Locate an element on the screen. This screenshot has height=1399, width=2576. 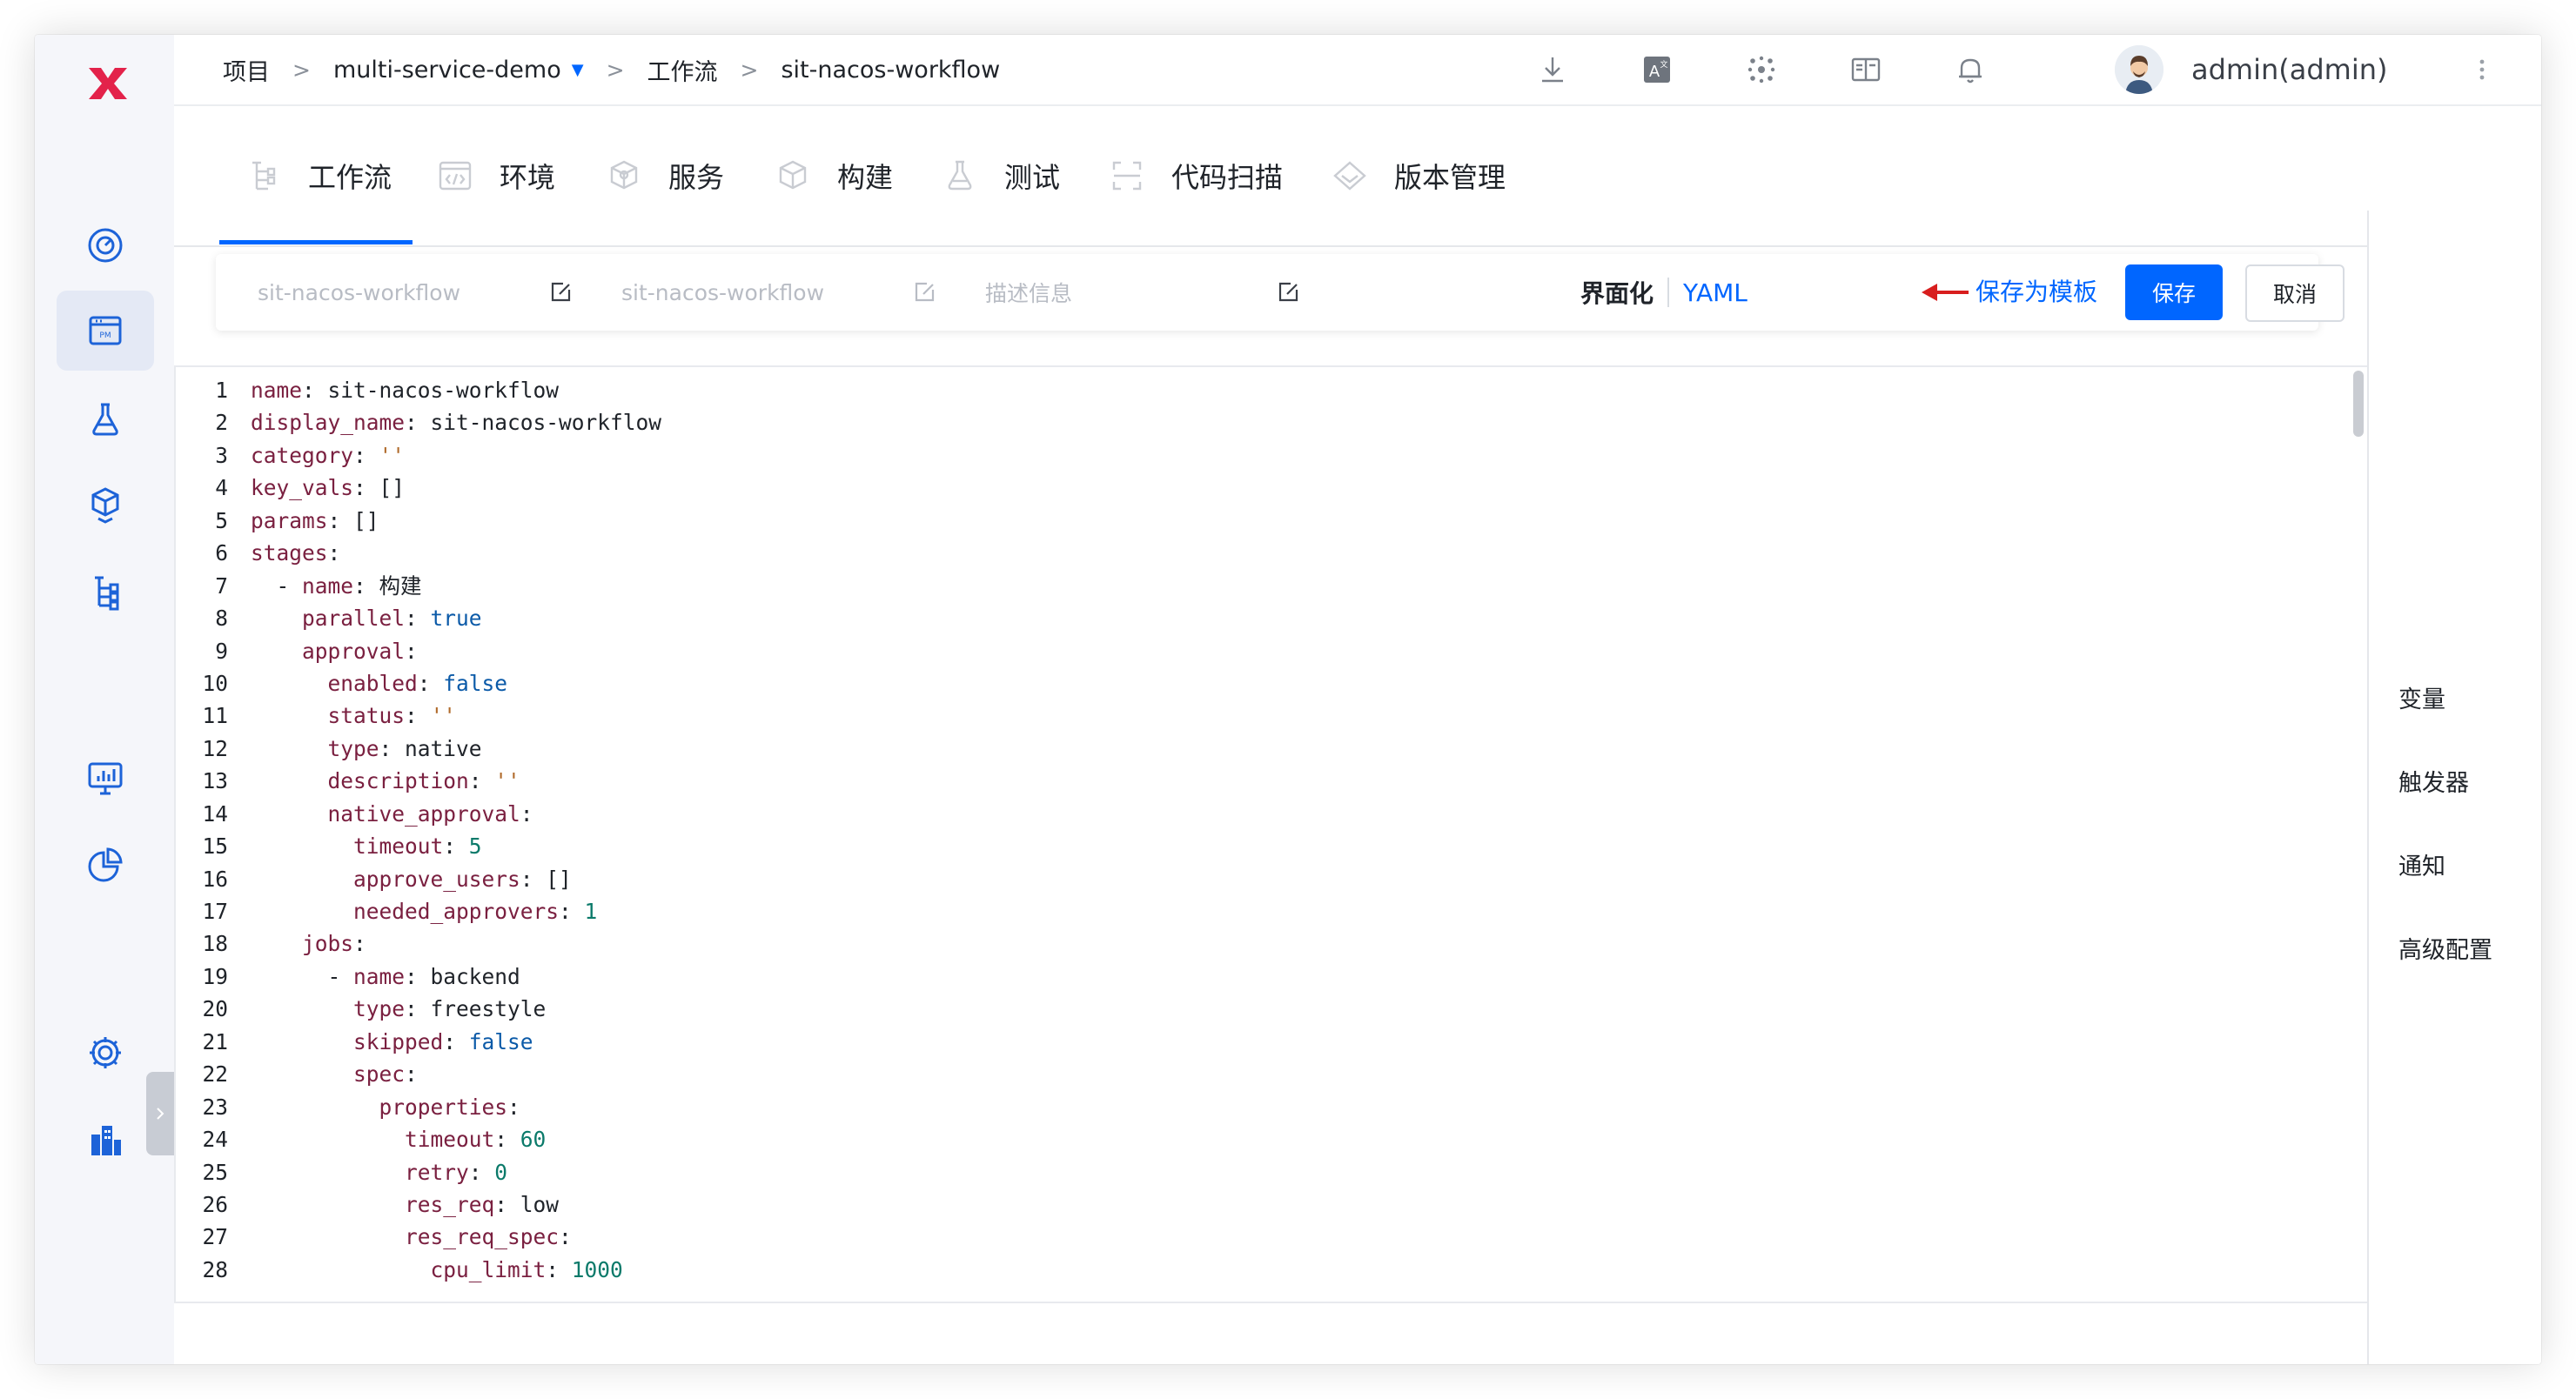
code-line: 7 - name: 构建 is located at coordinates (1261, 586).